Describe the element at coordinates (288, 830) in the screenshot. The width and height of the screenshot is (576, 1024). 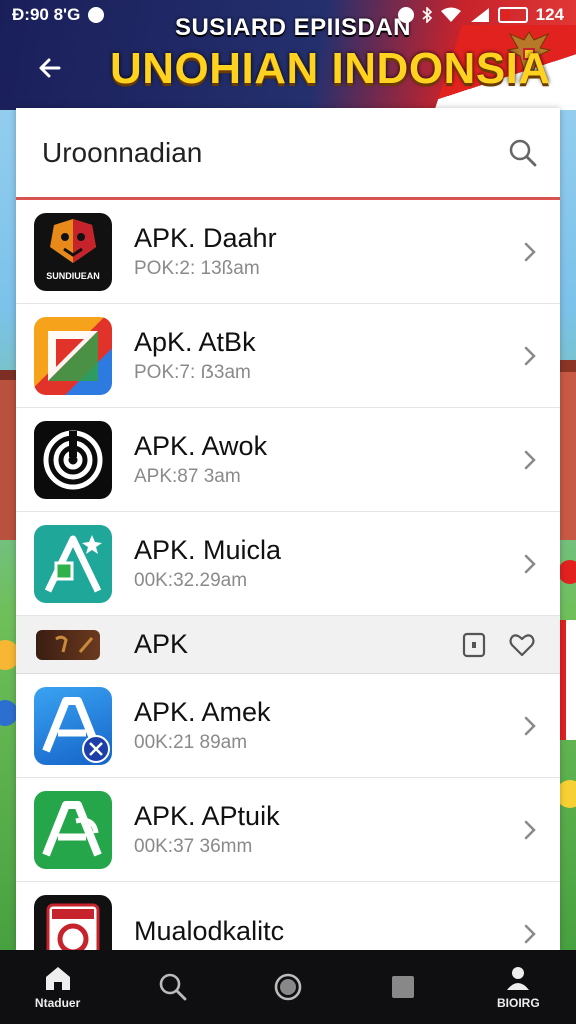
I see `list-item: APK. APtuik 00K:37 36mm` at that location.